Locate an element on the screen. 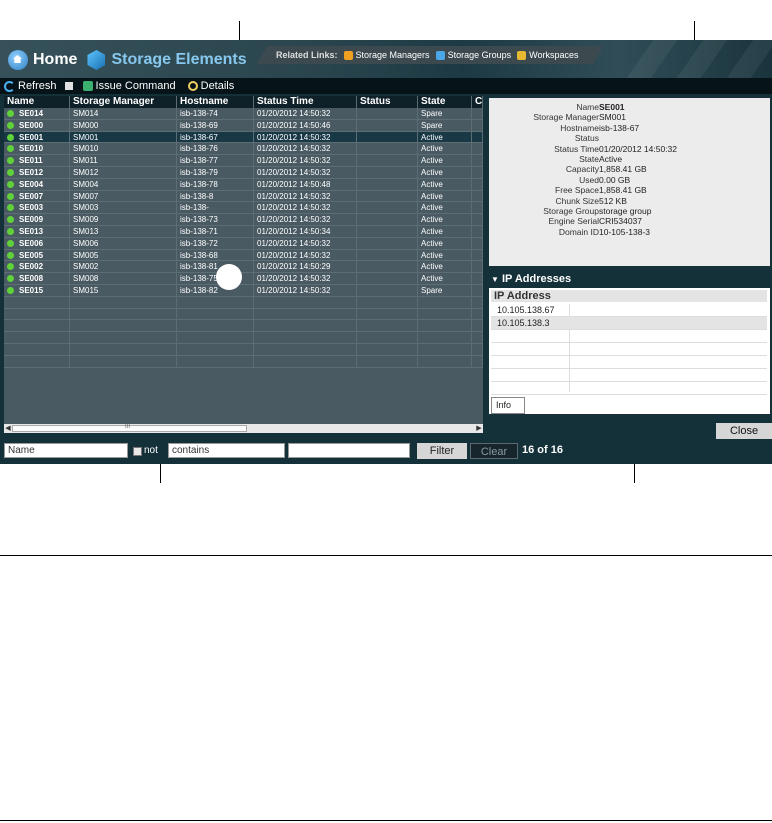 This screenshot has width=772, height=823. cell-sm: SM010 is located at coordinates (123, 149).